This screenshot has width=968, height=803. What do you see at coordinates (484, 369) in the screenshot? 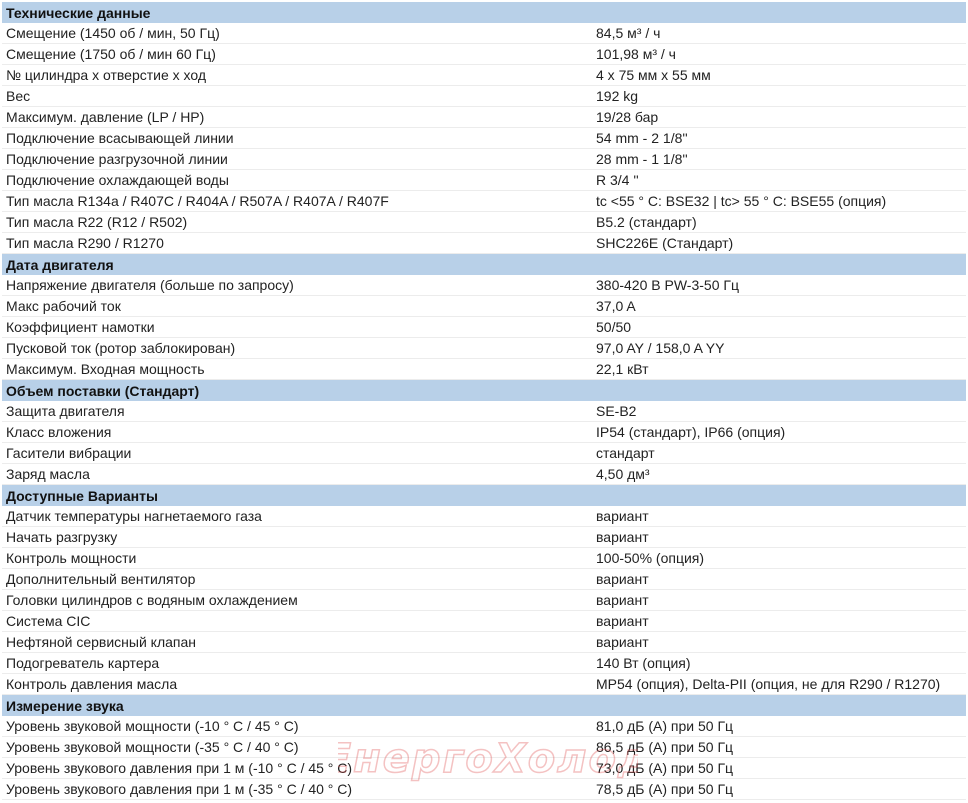
I see `spec-row: Максимум. Входная мощность 22,1 кВт` at bounding box center [484, 369].